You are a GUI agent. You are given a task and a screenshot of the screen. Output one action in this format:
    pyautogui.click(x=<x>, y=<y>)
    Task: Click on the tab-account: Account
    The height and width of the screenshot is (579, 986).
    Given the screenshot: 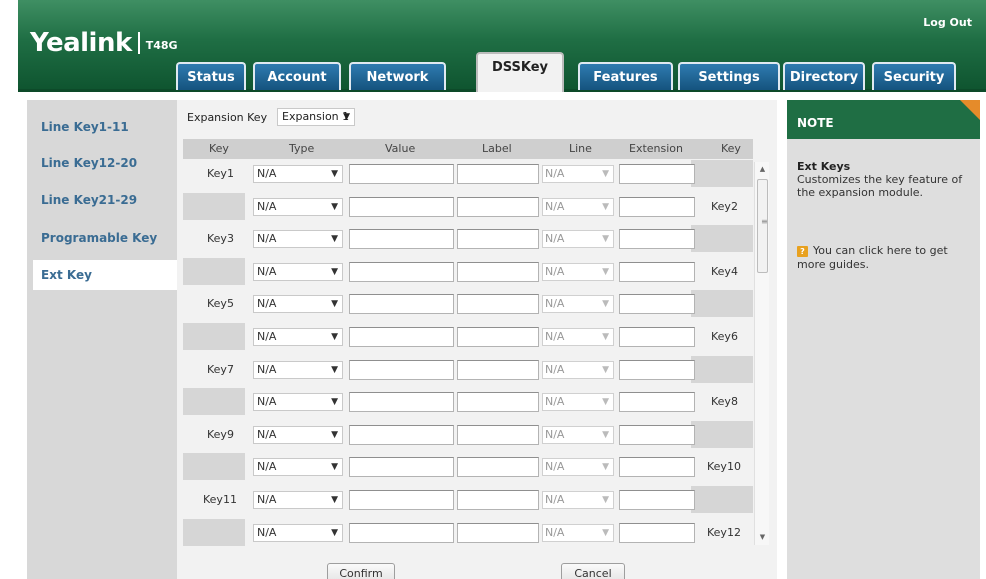 What is the action you would take?
    pyautogui.click(x=297, y=76)
    